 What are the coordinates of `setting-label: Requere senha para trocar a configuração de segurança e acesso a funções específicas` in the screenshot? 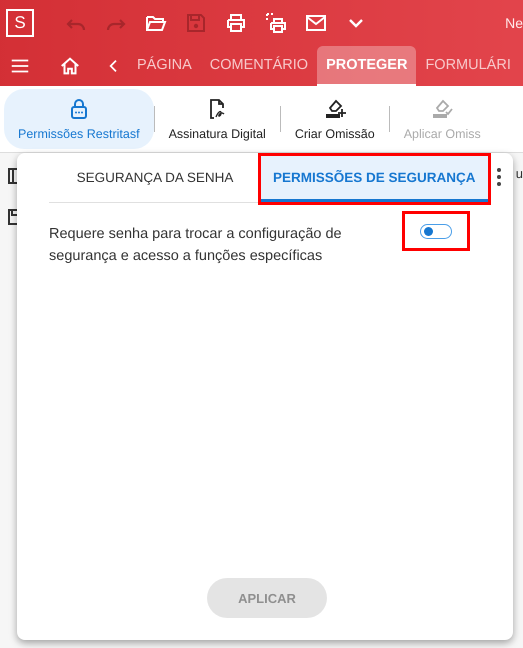 It's located at (196, 245).